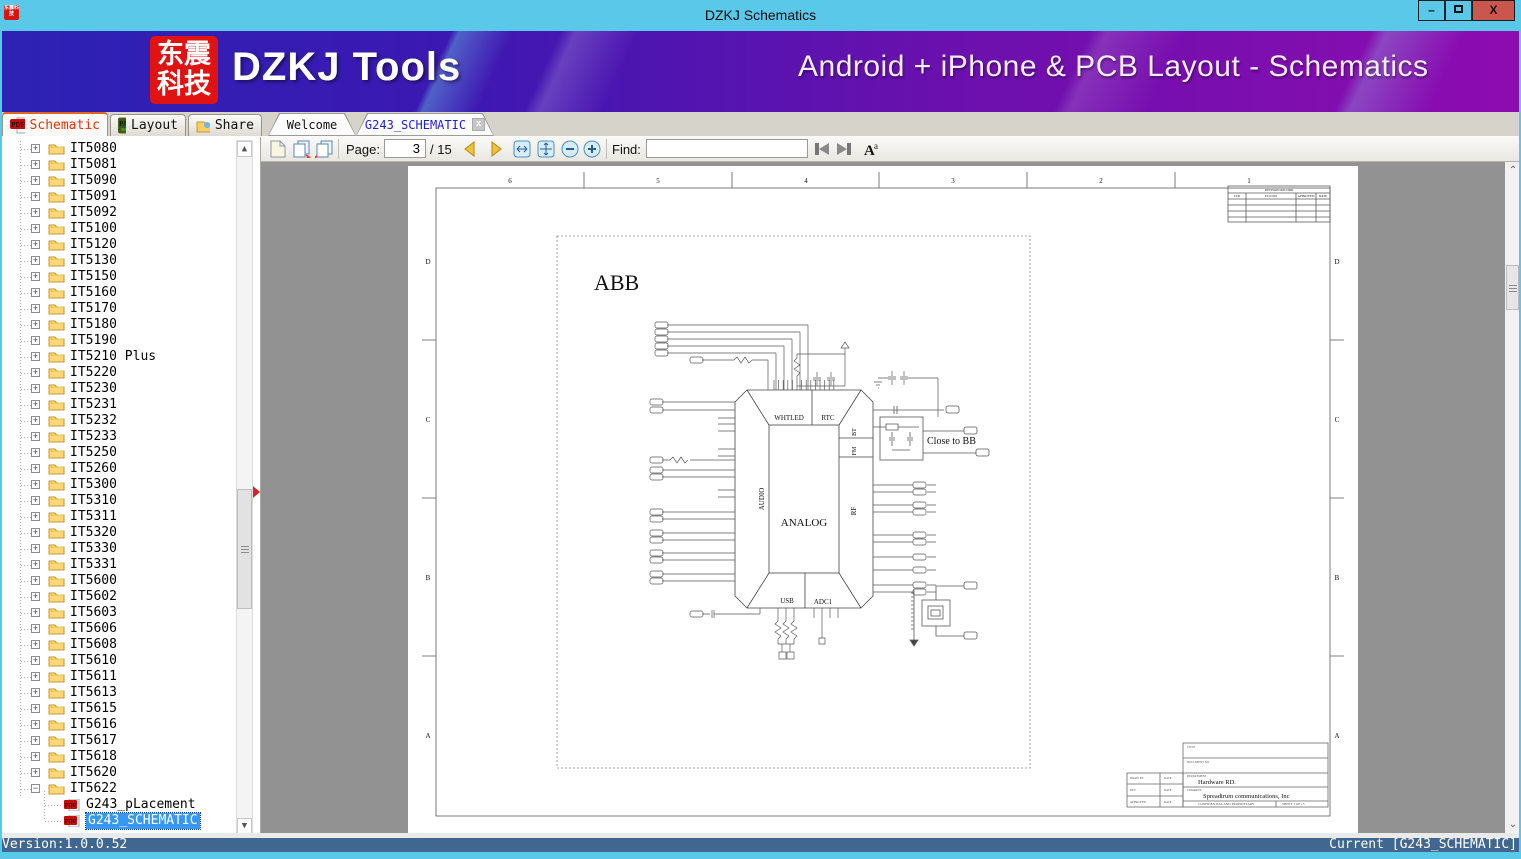  I want to click on viewer-scrollbar-thumb, so click(1512, 287).